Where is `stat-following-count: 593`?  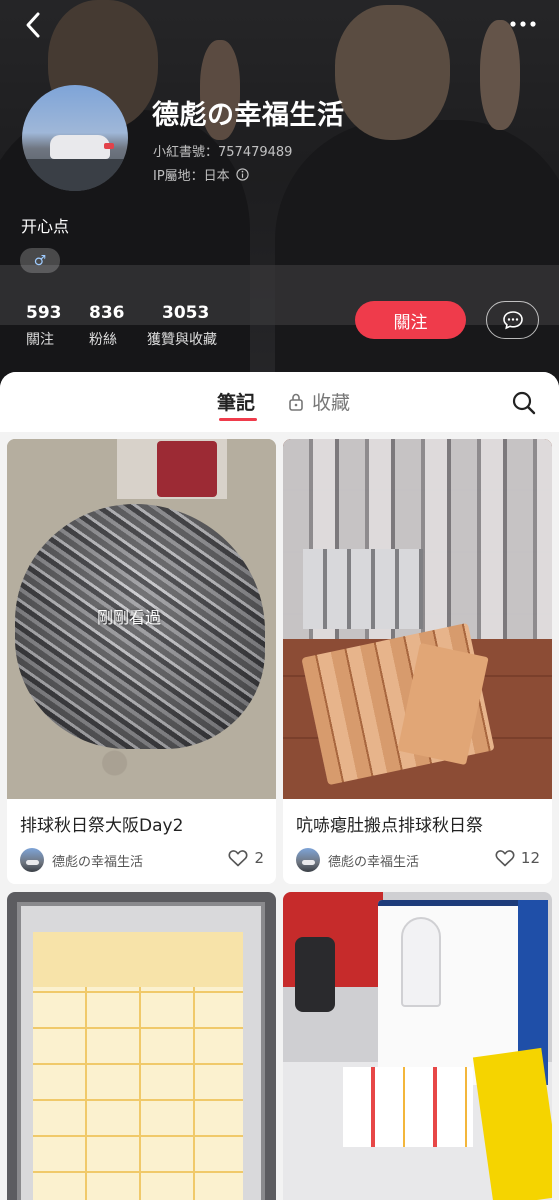 stat-following-count: 593 is located at coordinates (44, 313).